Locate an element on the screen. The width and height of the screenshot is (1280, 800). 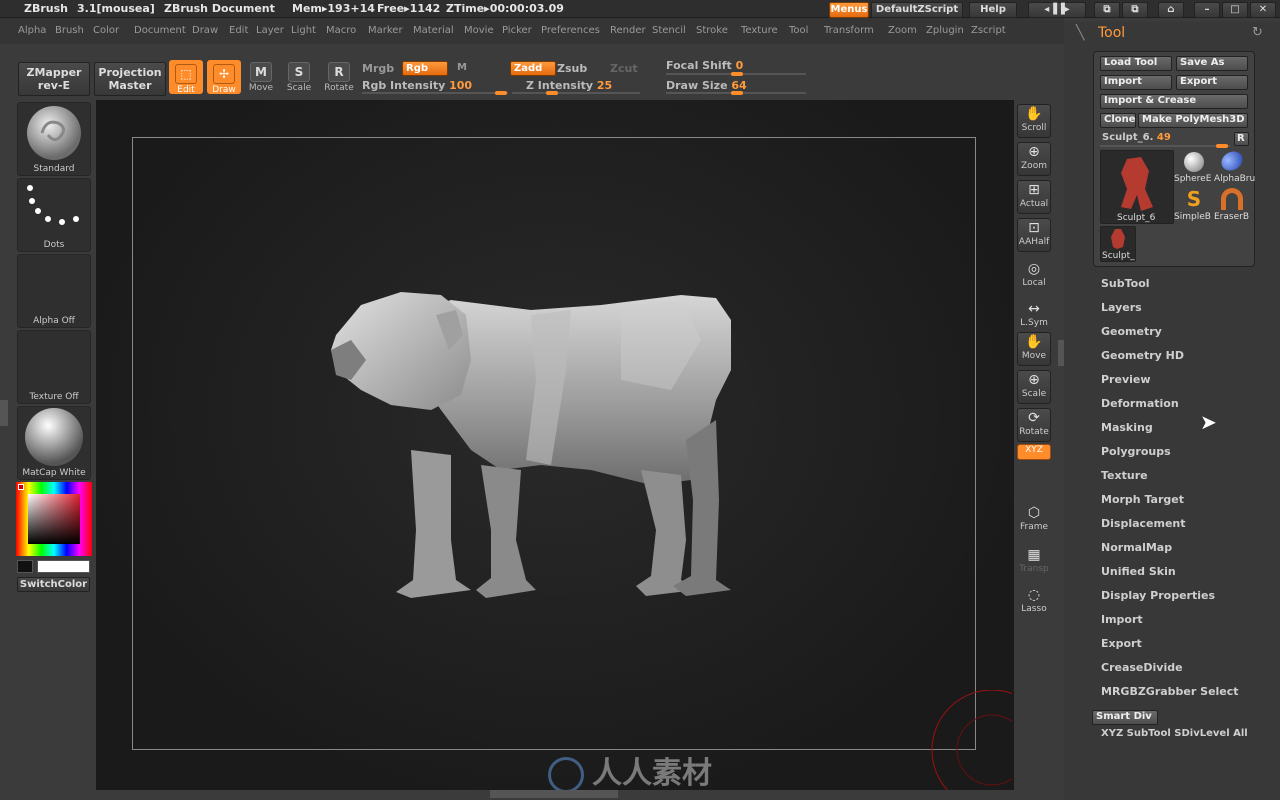
subpalette-polygroups: Polygroups is located at coordinates (1136, 451).